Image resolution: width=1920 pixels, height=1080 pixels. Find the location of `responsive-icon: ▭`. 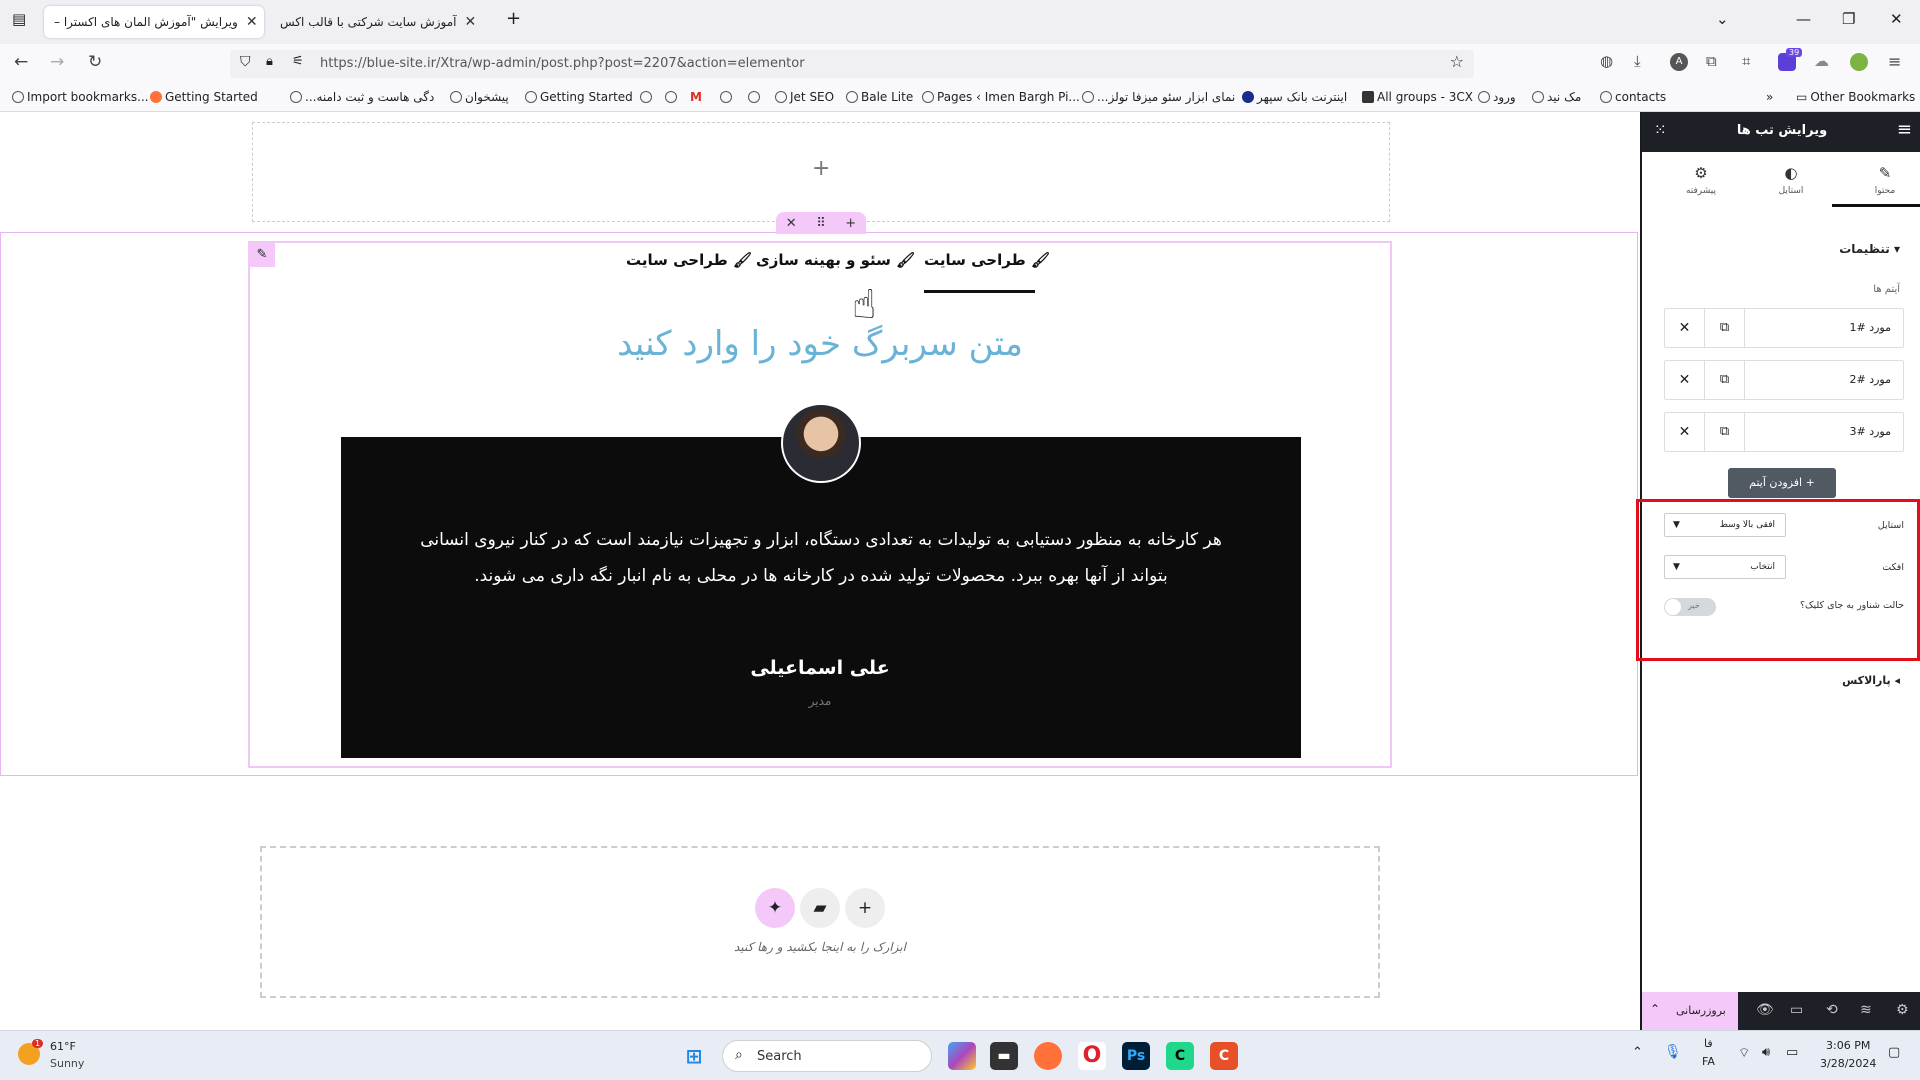

responsive-icon: ▭ is located at coordinates (1796, 1010).